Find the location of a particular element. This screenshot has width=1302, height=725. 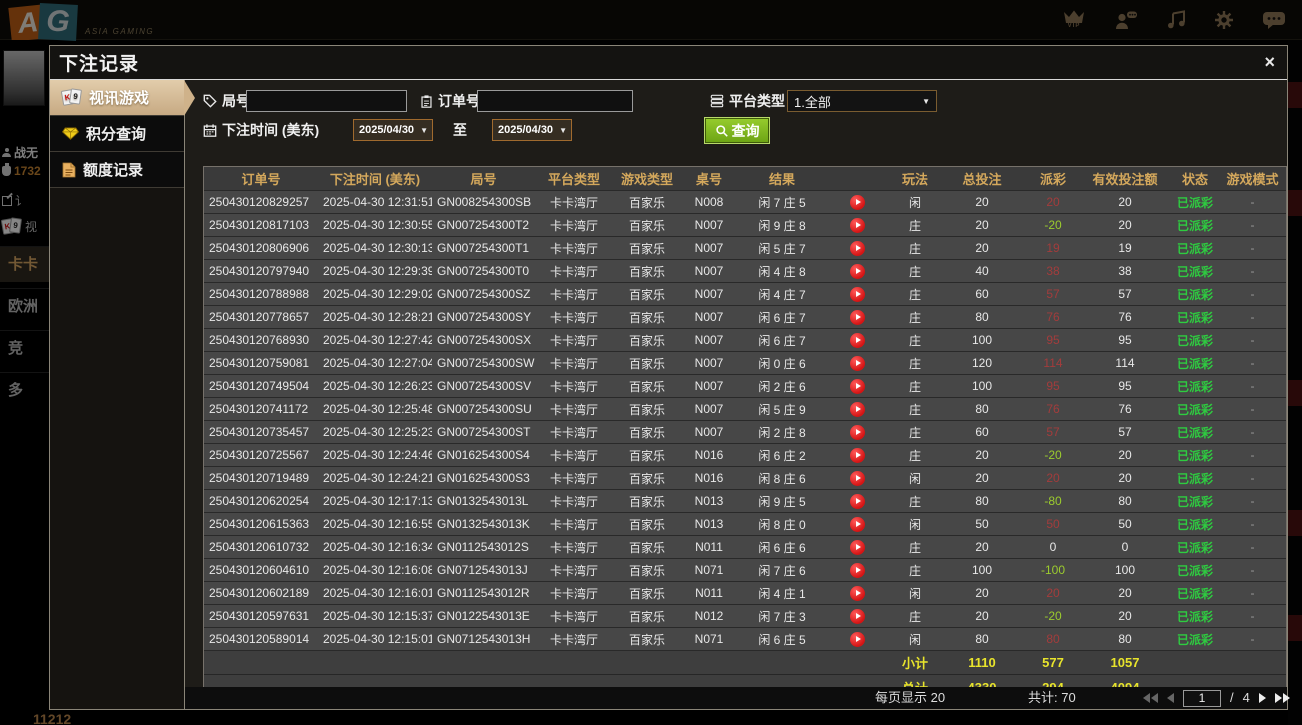

tab-points-query: 积分查询 is located at coordinates (117, 134).